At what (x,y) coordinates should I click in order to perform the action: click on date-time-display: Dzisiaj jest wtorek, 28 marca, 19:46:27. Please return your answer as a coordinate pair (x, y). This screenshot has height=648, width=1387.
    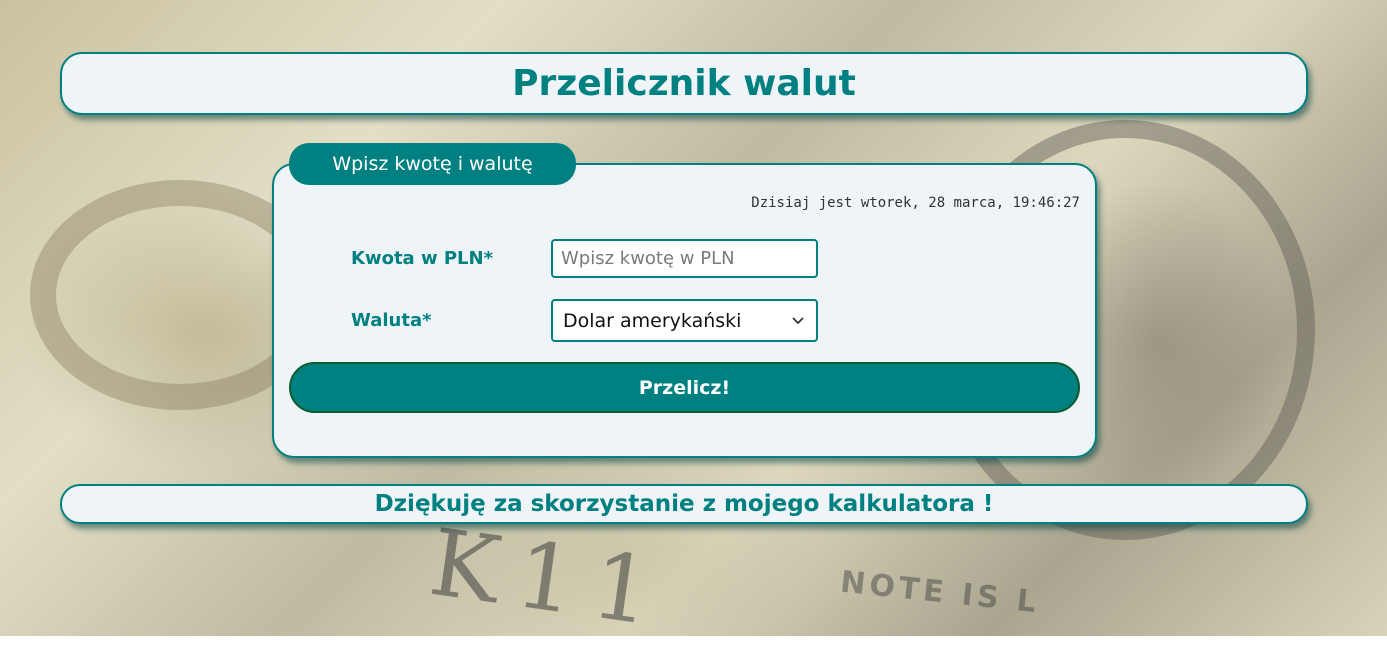
    Looking at the image, I should click on (915, 203).